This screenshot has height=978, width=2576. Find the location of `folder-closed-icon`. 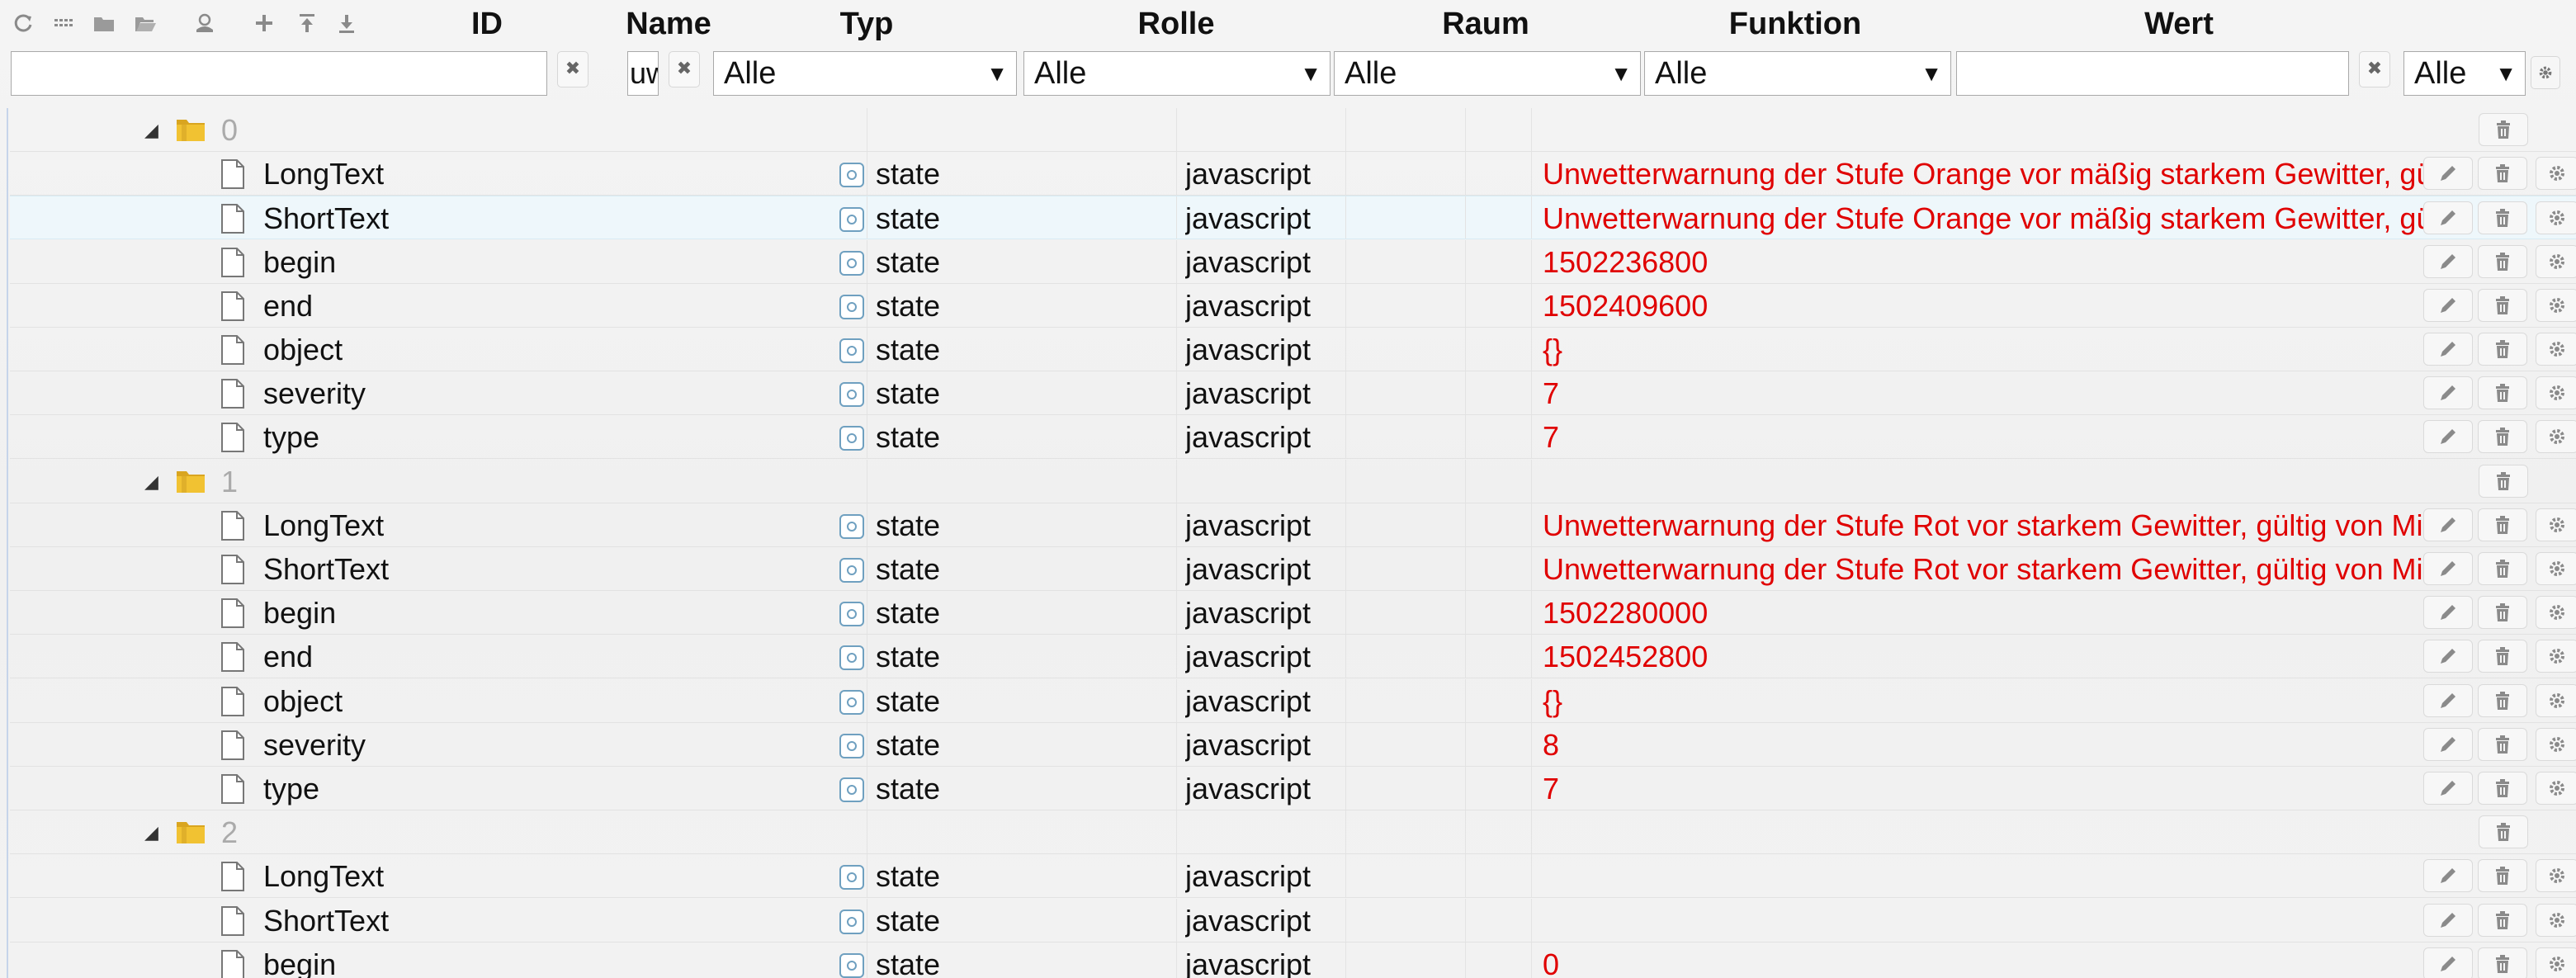

folder-closed-icon is located at coordinates (104, 23).